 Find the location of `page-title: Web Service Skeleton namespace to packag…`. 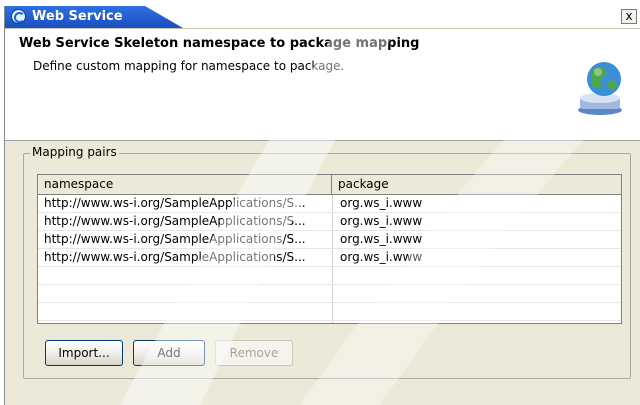

page-title: Web Service Skeleton namespace to packag… is located at coordinates (219, 43).